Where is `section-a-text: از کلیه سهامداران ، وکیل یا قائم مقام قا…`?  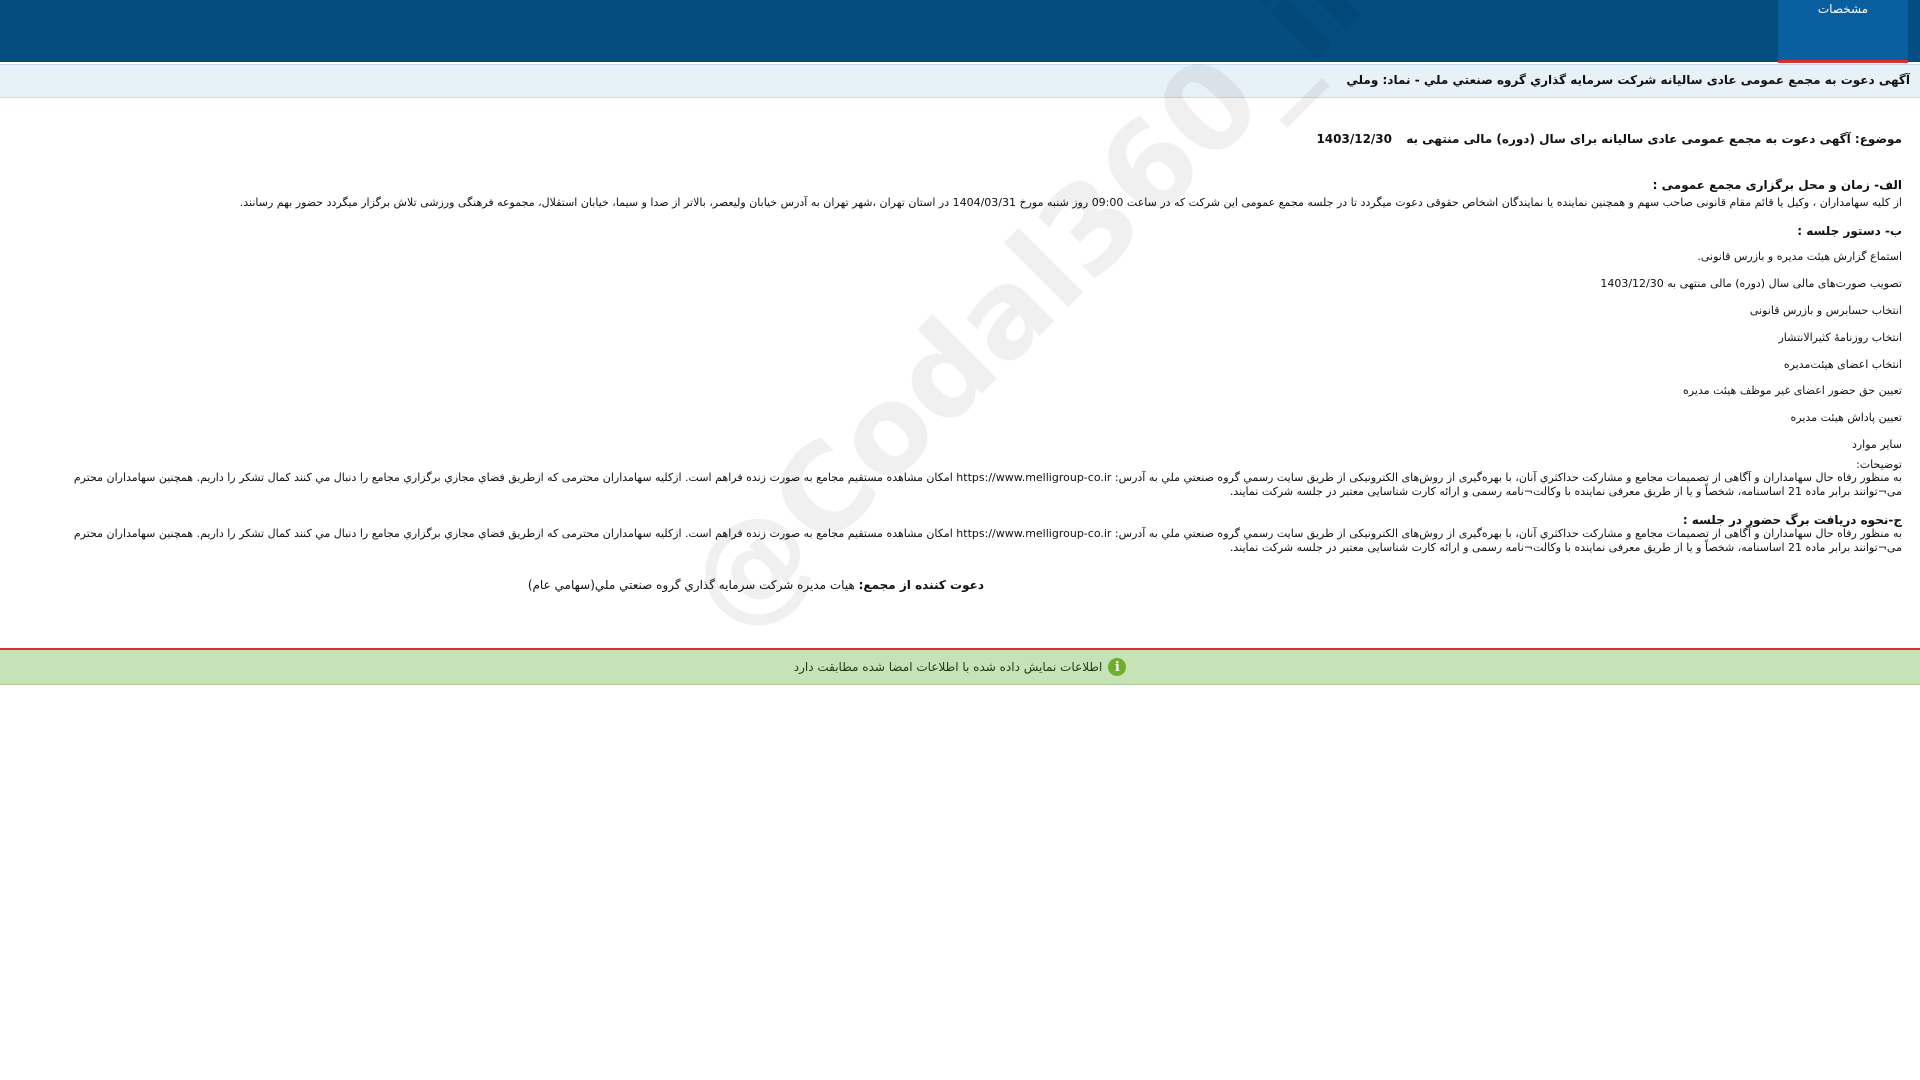 section-a-text: از کلیه سهامداران ، وکیل یا قائم مقام قا… is located at coordinates (1070, 202).